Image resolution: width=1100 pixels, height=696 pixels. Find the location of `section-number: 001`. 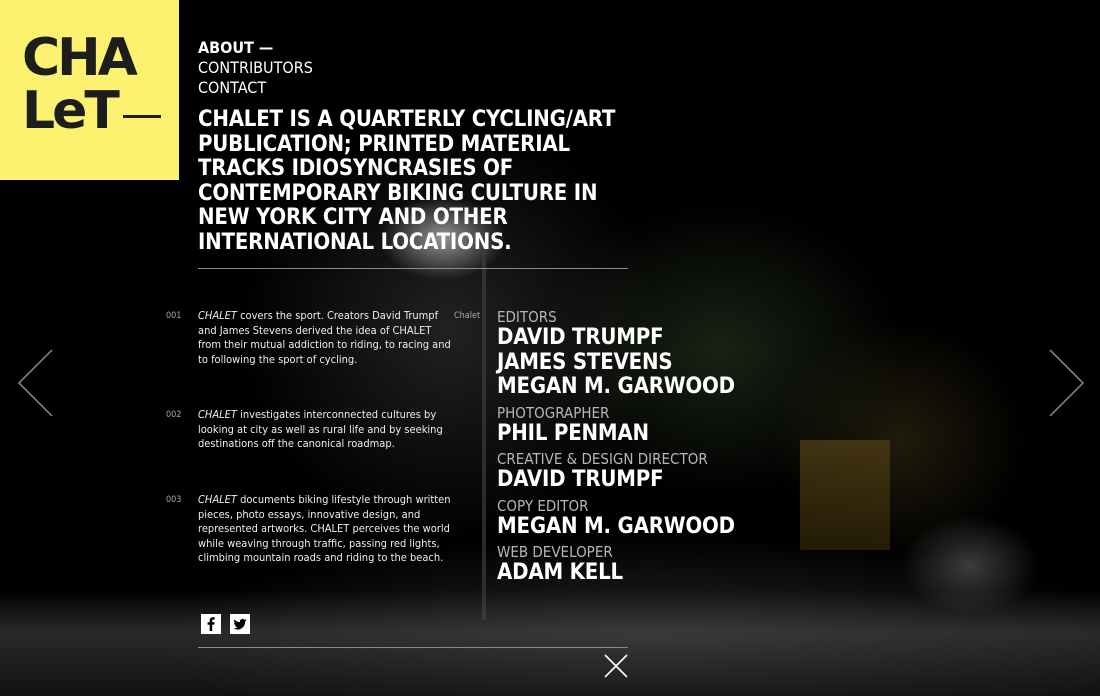

section-number: 001 is located at coordinates (174, 316).